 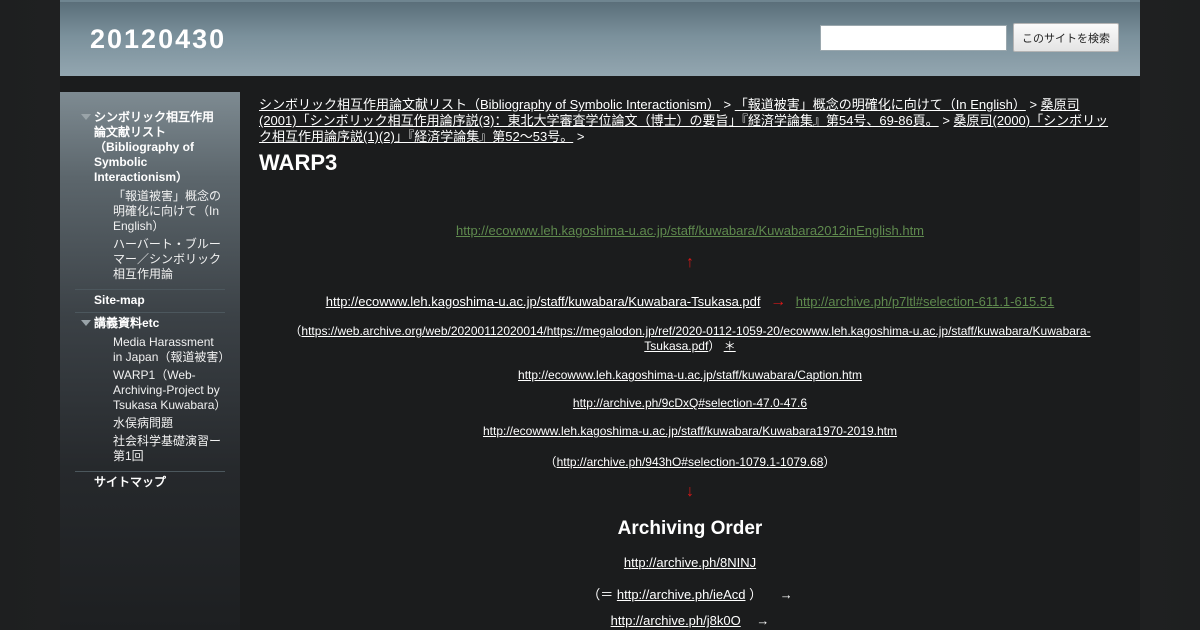 I want to click on link-row-j8k0o: http://archive.ph/j8k0O →, so click(x=690, y=620).